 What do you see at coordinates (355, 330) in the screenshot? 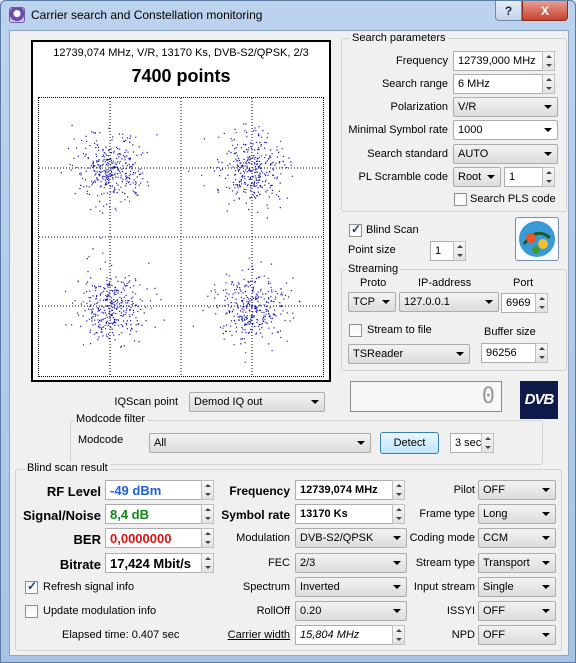
I see `stream-to-file-checkbox` at bounding box center [355, 330].